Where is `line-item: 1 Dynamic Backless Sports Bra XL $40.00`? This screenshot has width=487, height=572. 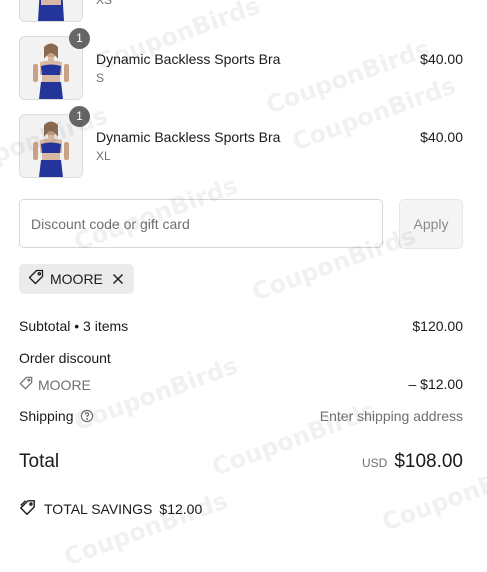
line-item: 1 Dynamic Backless Sports Bra XL $40.00 is located at coordinates (241, 142).